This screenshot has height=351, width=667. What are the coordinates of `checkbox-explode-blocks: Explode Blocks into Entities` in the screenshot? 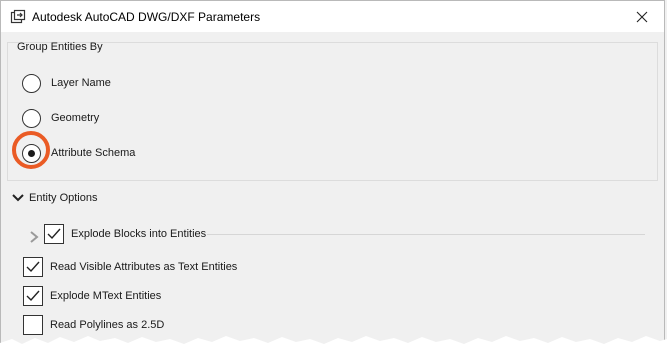 It's located at (125, 234).